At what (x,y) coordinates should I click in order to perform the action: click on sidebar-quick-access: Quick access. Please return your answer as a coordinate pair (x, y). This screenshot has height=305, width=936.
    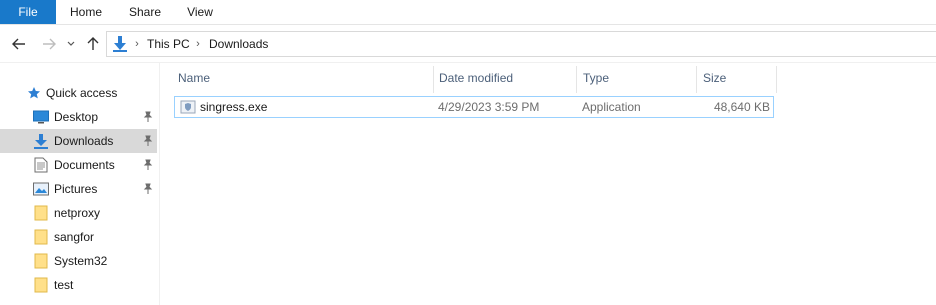
    Looking at the image, I should click on (78, 93).